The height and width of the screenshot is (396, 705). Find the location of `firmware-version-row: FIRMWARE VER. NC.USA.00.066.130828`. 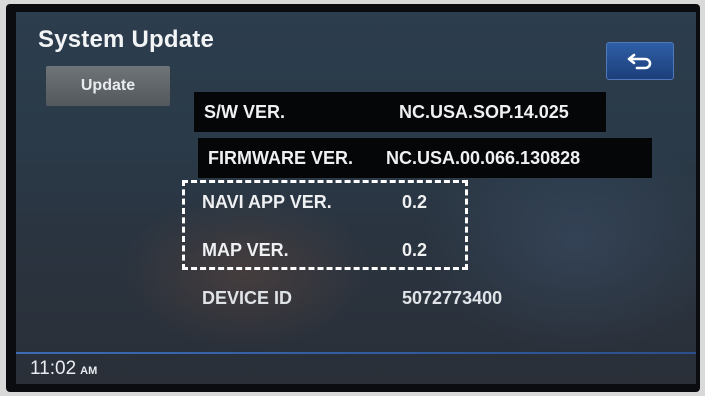

firmware-version-row: FIRMWARE VER. NC.USA.00.066.130828 is located at coordinates (425, 158).